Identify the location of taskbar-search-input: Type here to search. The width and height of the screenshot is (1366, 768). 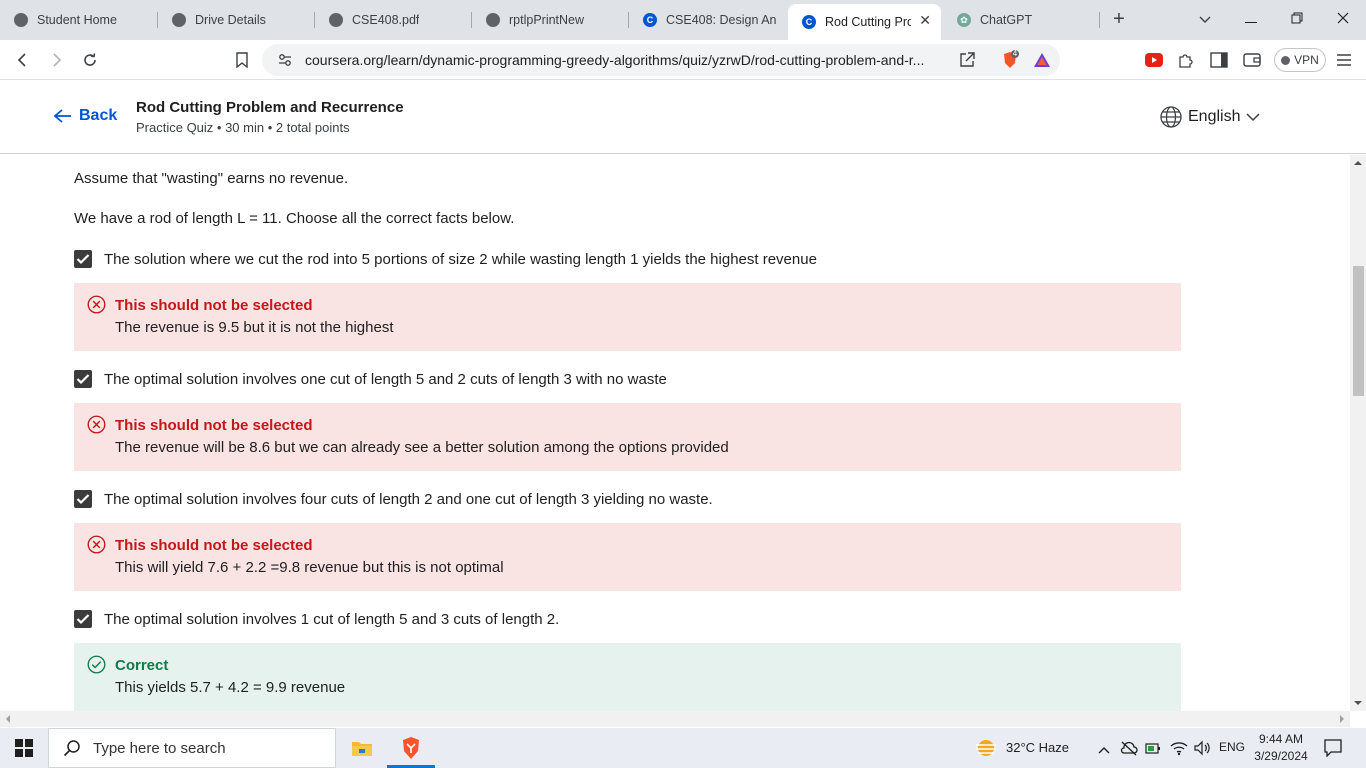
(192, 748).